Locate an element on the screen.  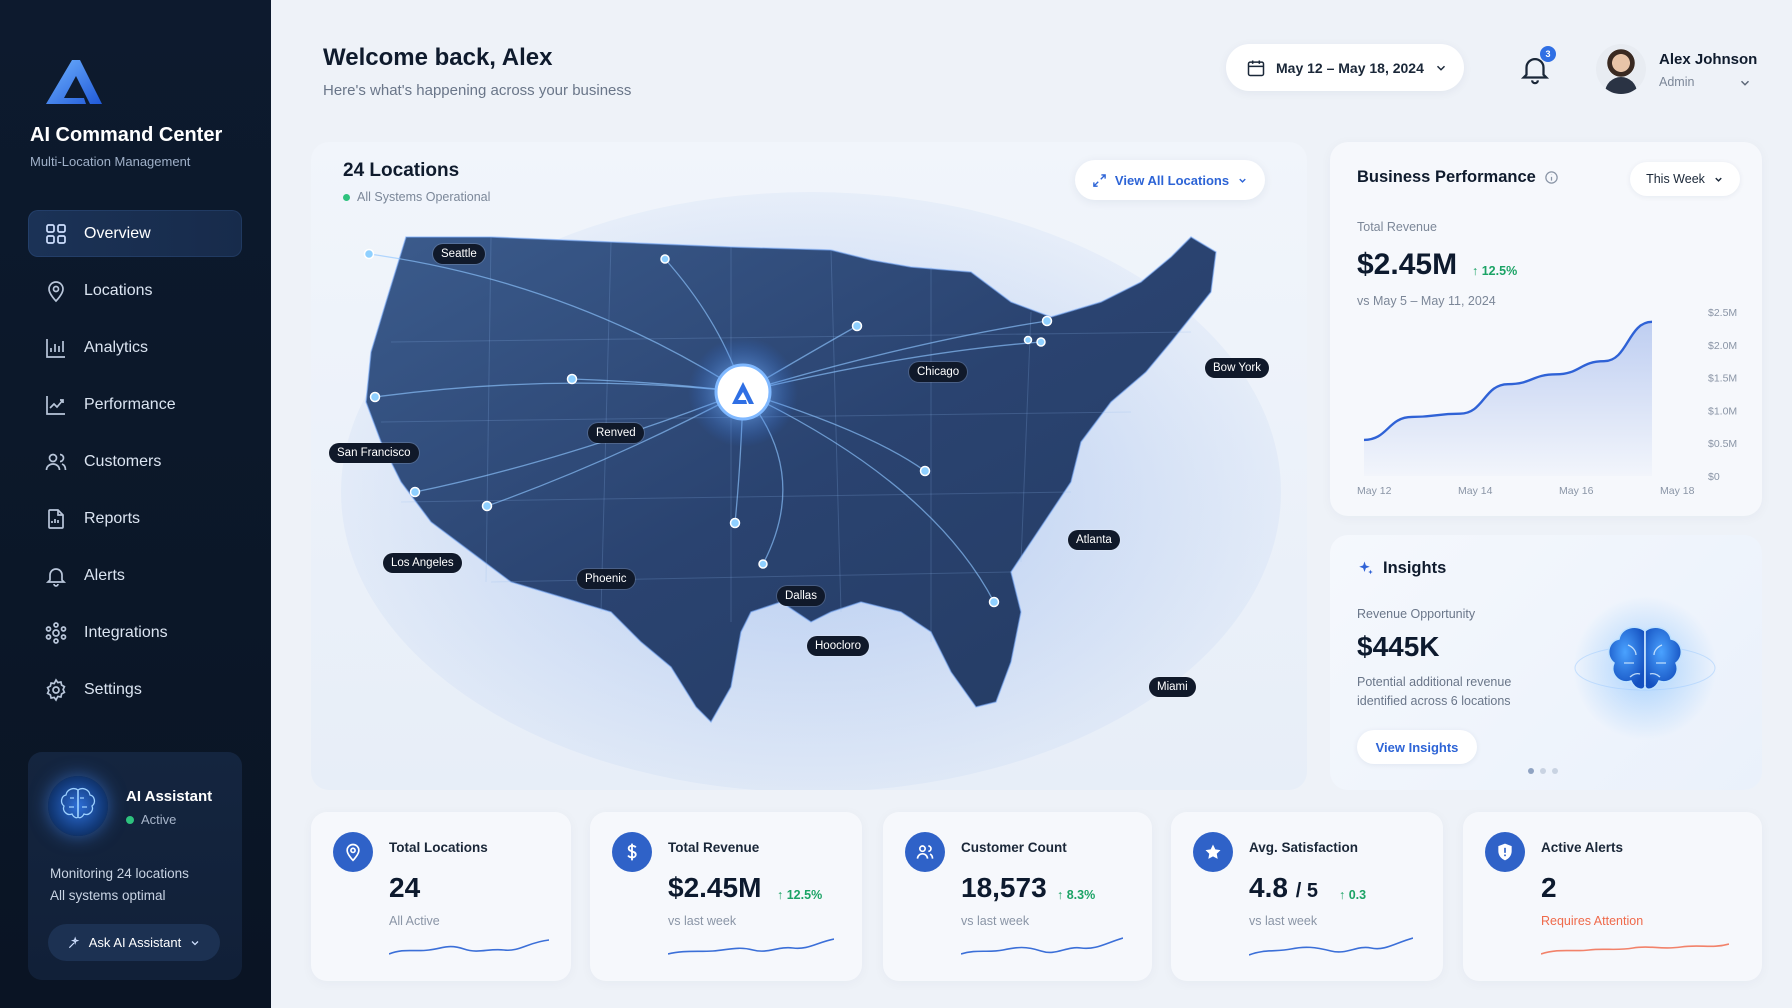
avatar is located at coordinates (1621, 69).